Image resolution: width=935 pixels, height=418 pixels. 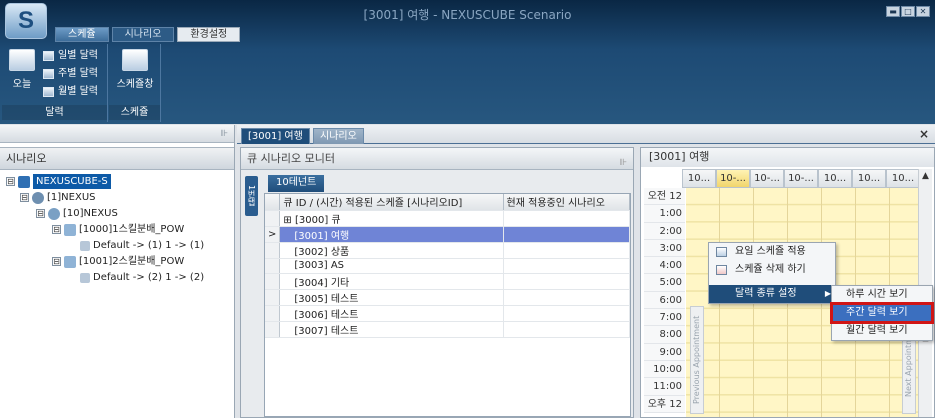 What do you see at coordinates (338, 136) in the screenshot?
I see `doc-tab-scenario: 시나리오` at bounding box center [338, 136].